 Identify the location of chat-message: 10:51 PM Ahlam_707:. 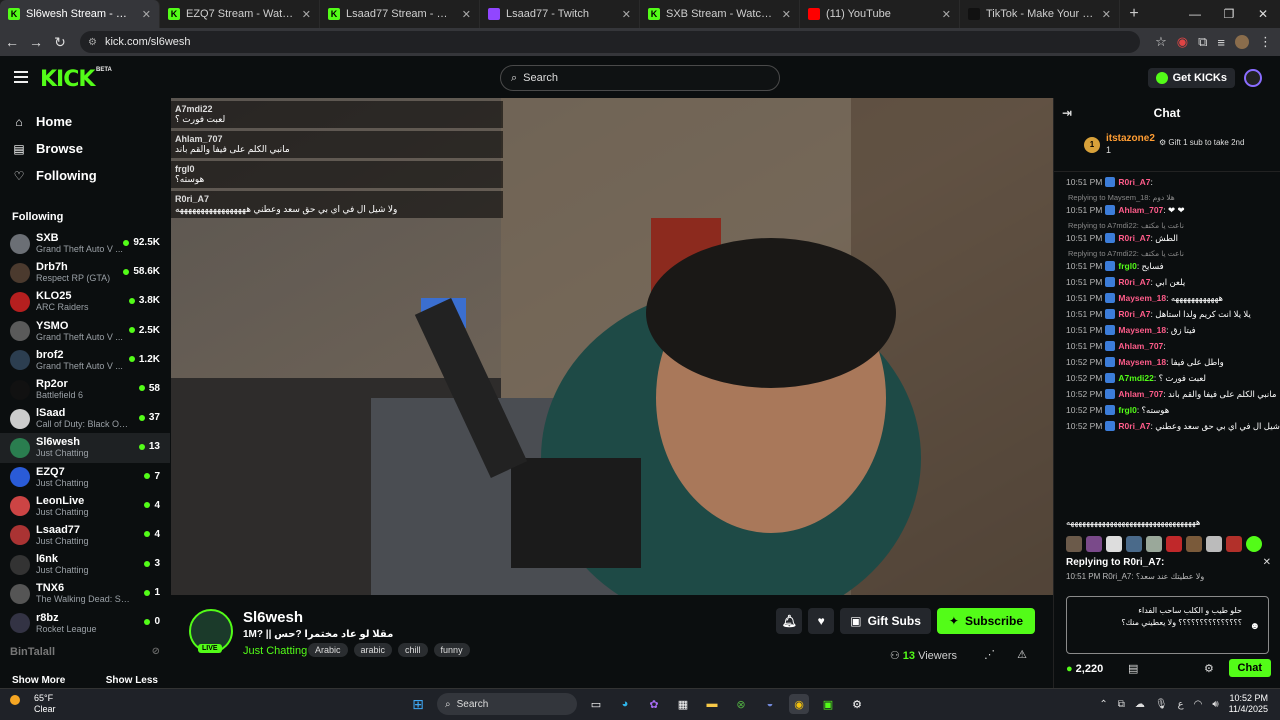
(1167, 346).